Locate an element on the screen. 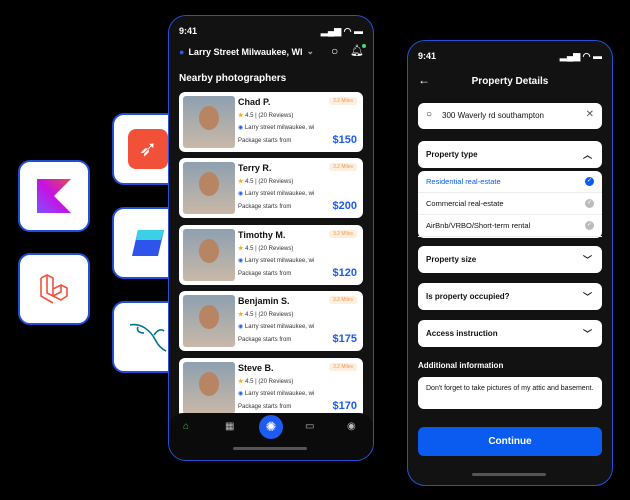 This screenshot has height=500, width=630. nav-camera-button: ✺ is located at coordinates (271, 427).